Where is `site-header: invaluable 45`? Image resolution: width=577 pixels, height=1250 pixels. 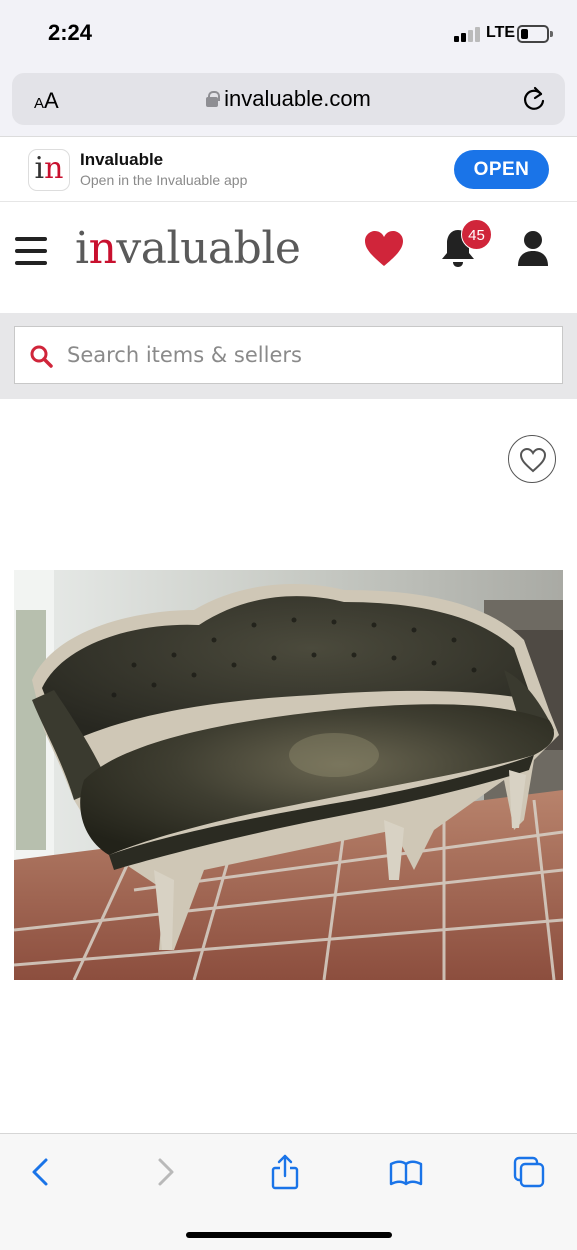 site-header: invaluable 45 is located at coordinates (288, 258).